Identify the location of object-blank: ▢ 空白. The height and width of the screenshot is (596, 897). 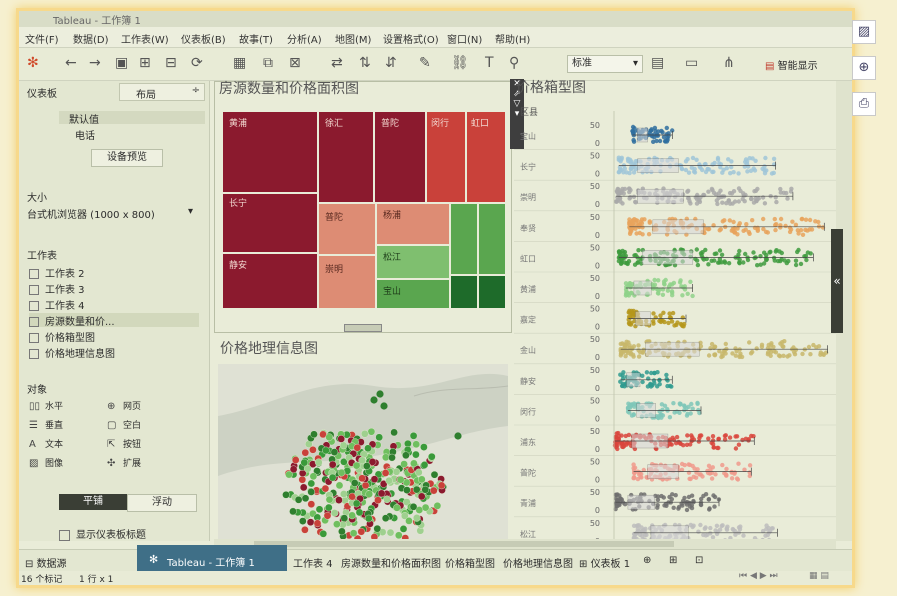
(124, 424).